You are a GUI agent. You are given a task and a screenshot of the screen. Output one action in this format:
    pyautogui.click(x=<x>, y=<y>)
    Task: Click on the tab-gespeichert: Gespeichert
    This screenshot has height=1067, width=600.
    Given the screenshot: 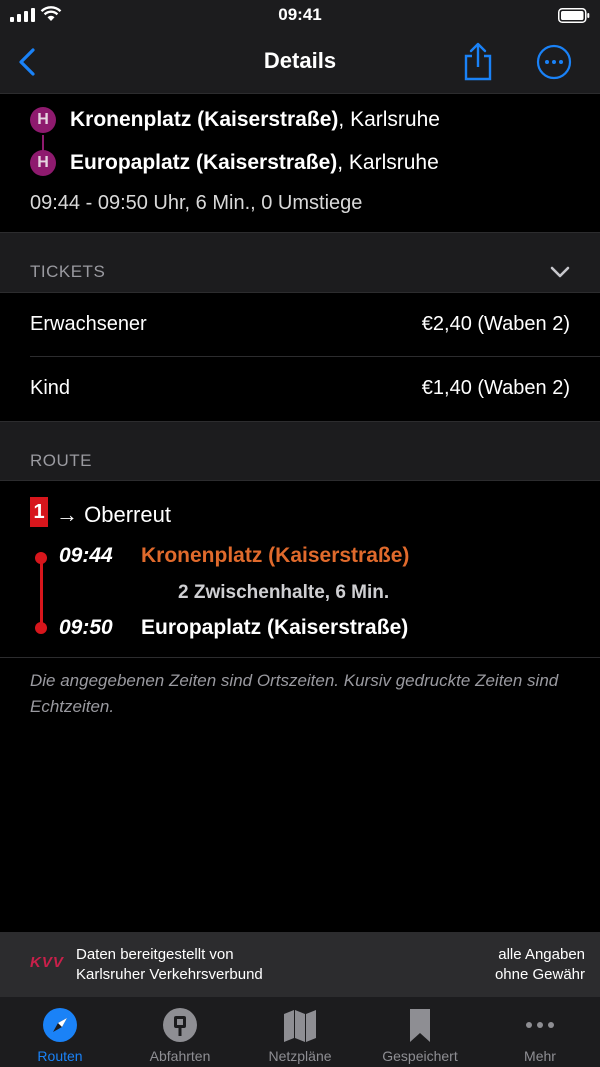 What is the action you would take?
    pyautogui.click(x=420, y=1032)
    